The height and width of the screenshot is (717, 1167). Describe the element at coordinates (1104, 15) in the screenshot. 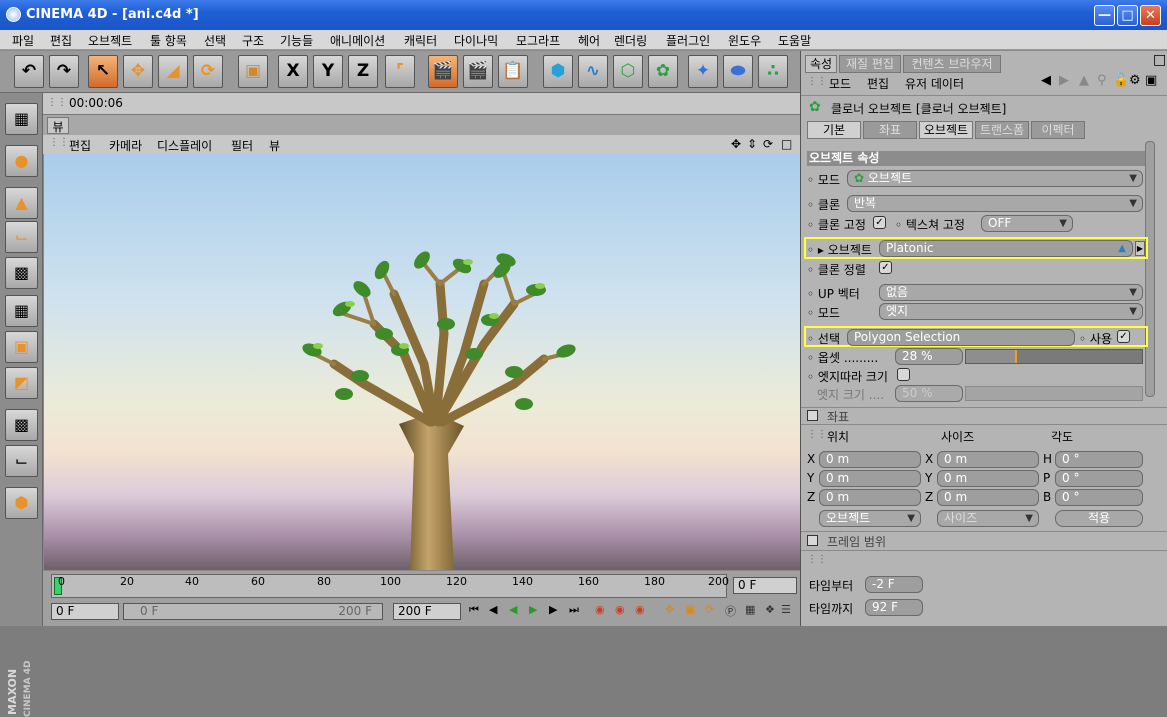

I see `minimize-button: —` at that location.